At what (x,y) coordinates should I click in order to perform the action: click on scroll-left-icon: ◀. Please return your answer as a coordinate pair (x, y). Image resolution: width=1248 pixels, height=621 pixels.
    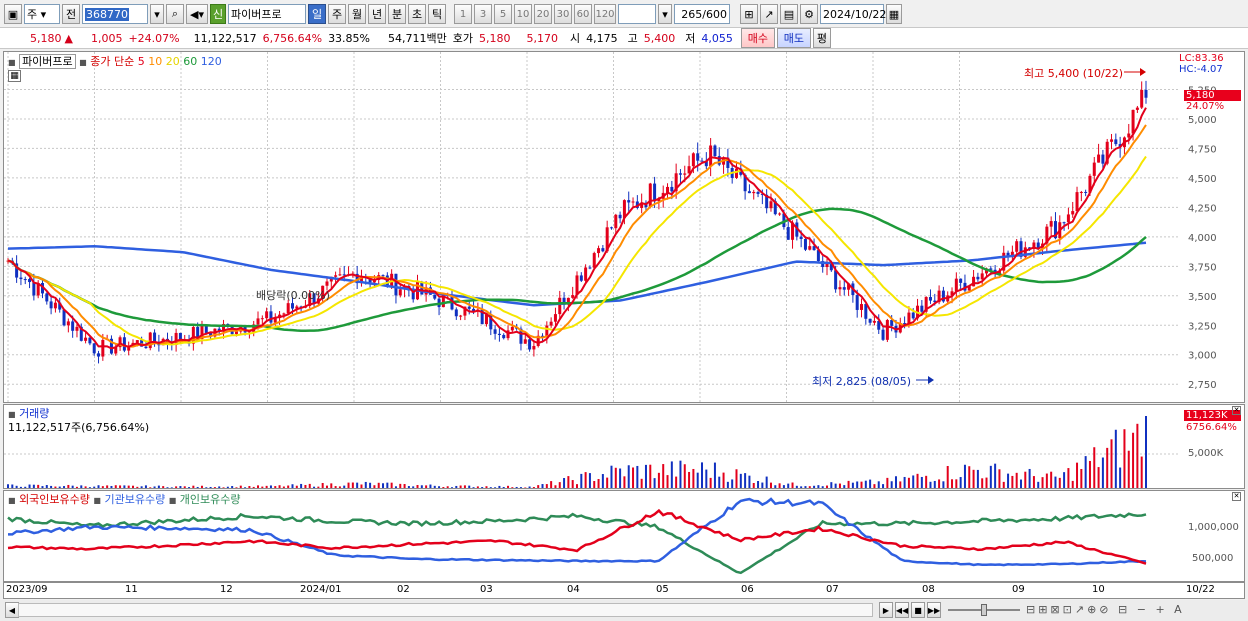
    Looking at the image, I should click on (12, 610).